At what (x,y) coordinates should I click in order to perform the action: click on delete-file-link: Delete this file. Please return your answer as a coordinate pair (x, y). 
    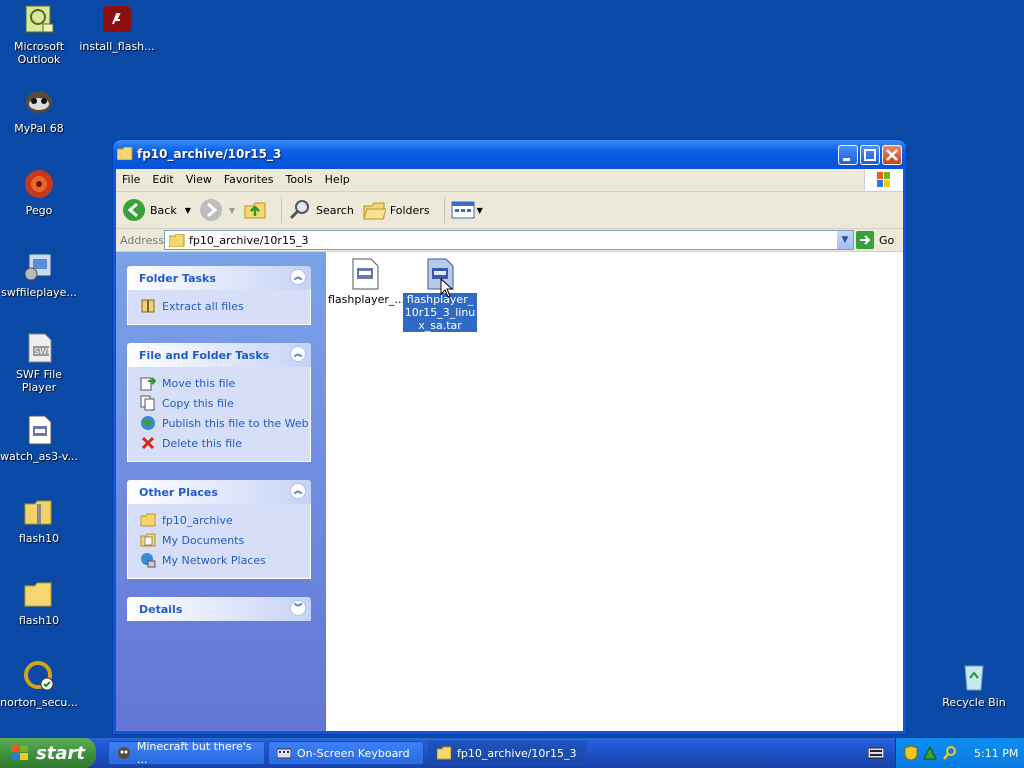
    Looking at the image, I should click on (225, 443).